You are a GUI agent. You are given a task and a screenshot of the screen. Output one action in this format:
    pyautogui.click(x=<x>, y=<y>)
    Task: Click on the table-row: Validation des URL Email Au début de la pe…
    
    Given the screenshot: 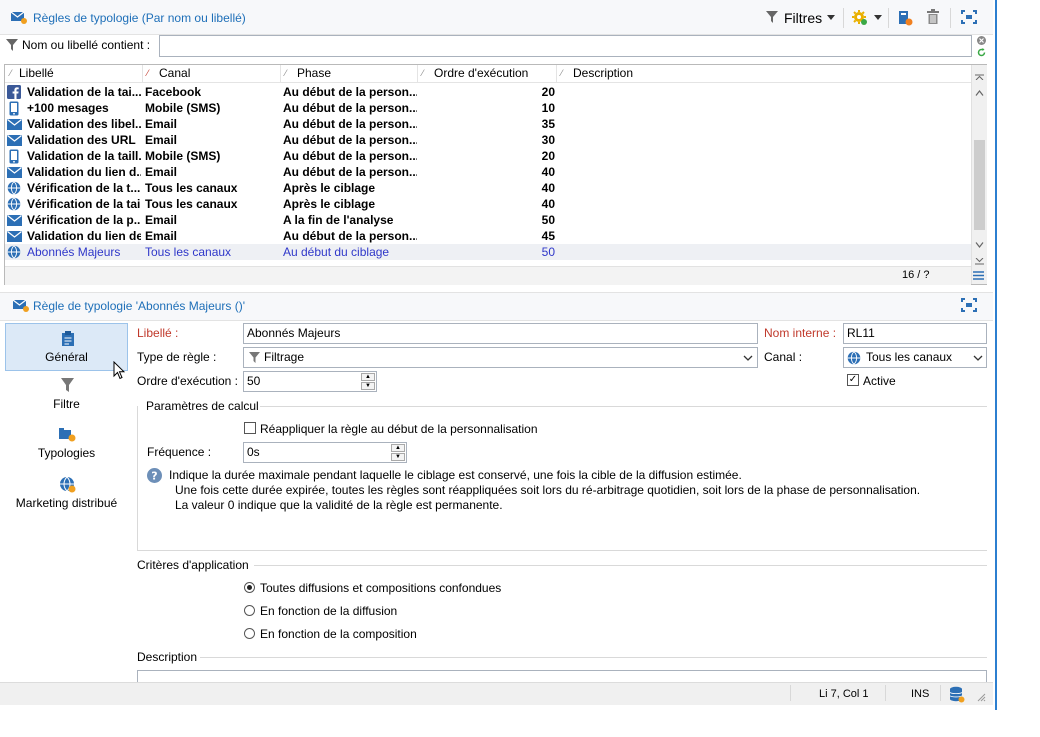 What is the action you would take?
    pyautogui.click(x=488, y=140)
    